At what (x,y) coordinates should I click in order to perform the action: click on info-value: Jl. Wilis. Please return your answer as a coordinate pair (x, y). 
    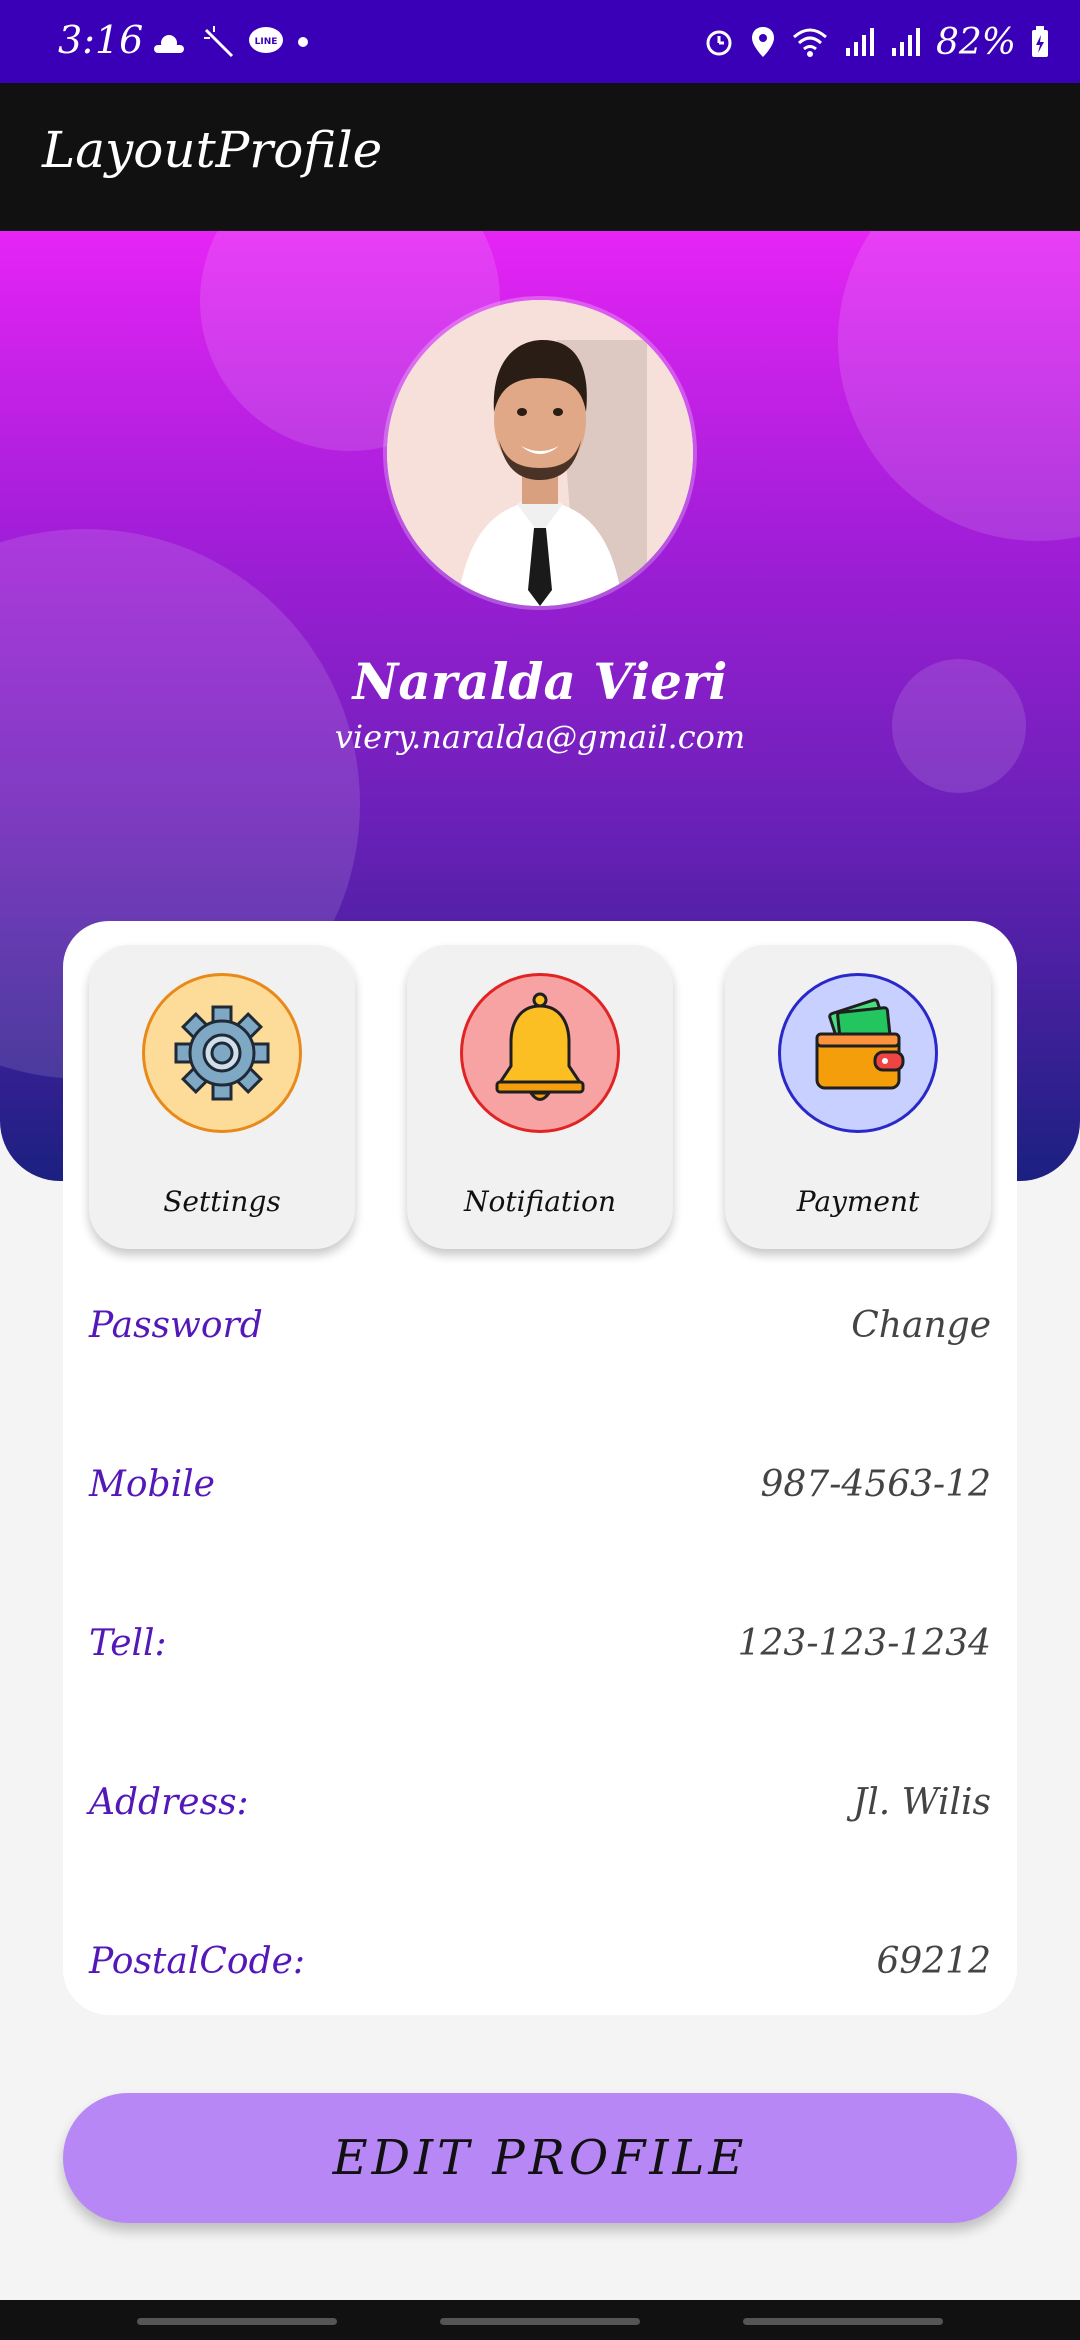
    Looking at the image, I should click on (921, 1802).